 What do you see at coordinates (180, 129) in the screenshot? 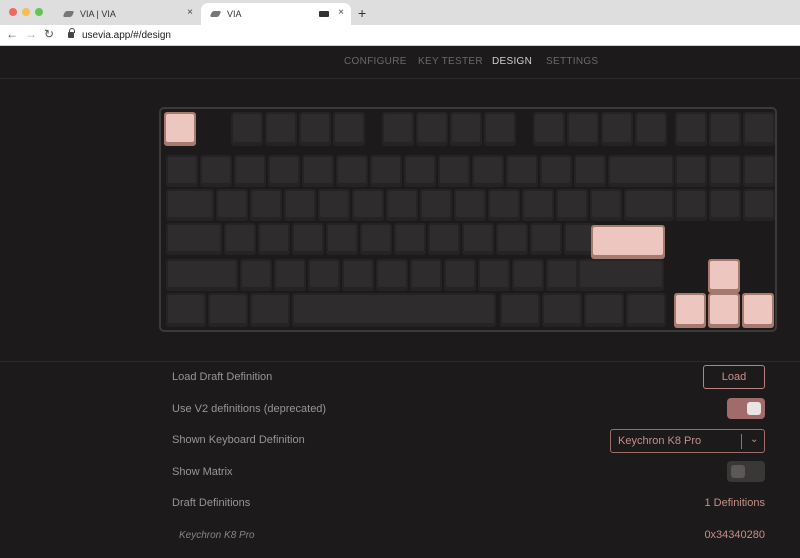
I see `key-esc` at bounding box center [180, 129].